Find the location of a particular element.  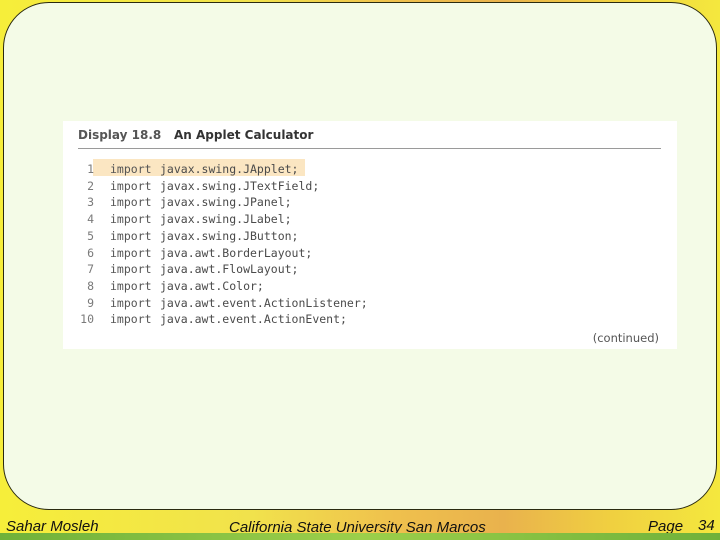

import-path: java.awt.event.ActionEvent; is located at coordinates (253, 319).